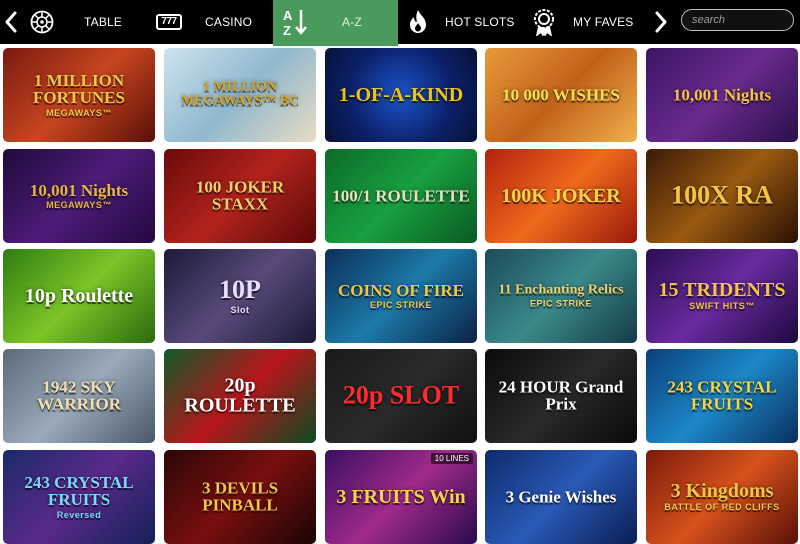  I want to click on game-title-text: 3 FRUITS Win, so click(401, 496).